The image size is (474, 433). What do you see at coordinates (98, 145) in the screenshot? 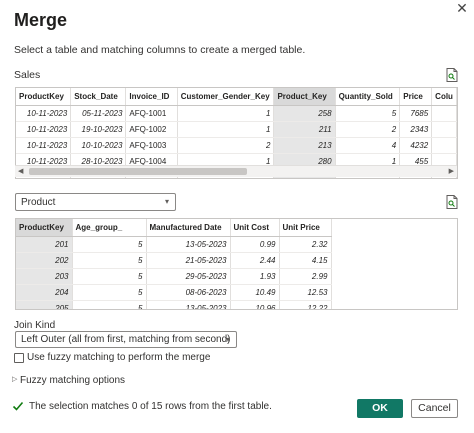
I see `table-cell: 10-10-2023` at bounding box center [98, 145].